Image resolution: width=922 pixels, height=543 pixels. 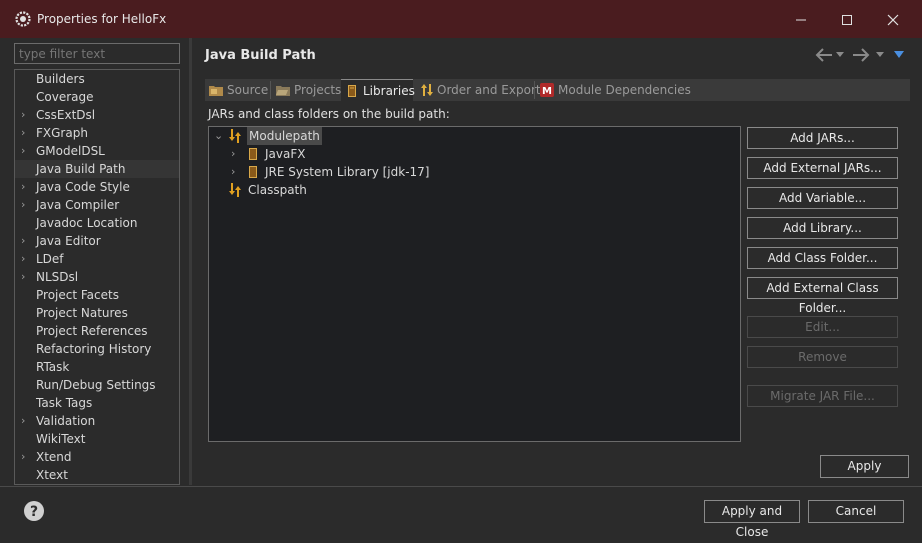 I want to click on forward-arrow-icon, so click(x=861, y=55).